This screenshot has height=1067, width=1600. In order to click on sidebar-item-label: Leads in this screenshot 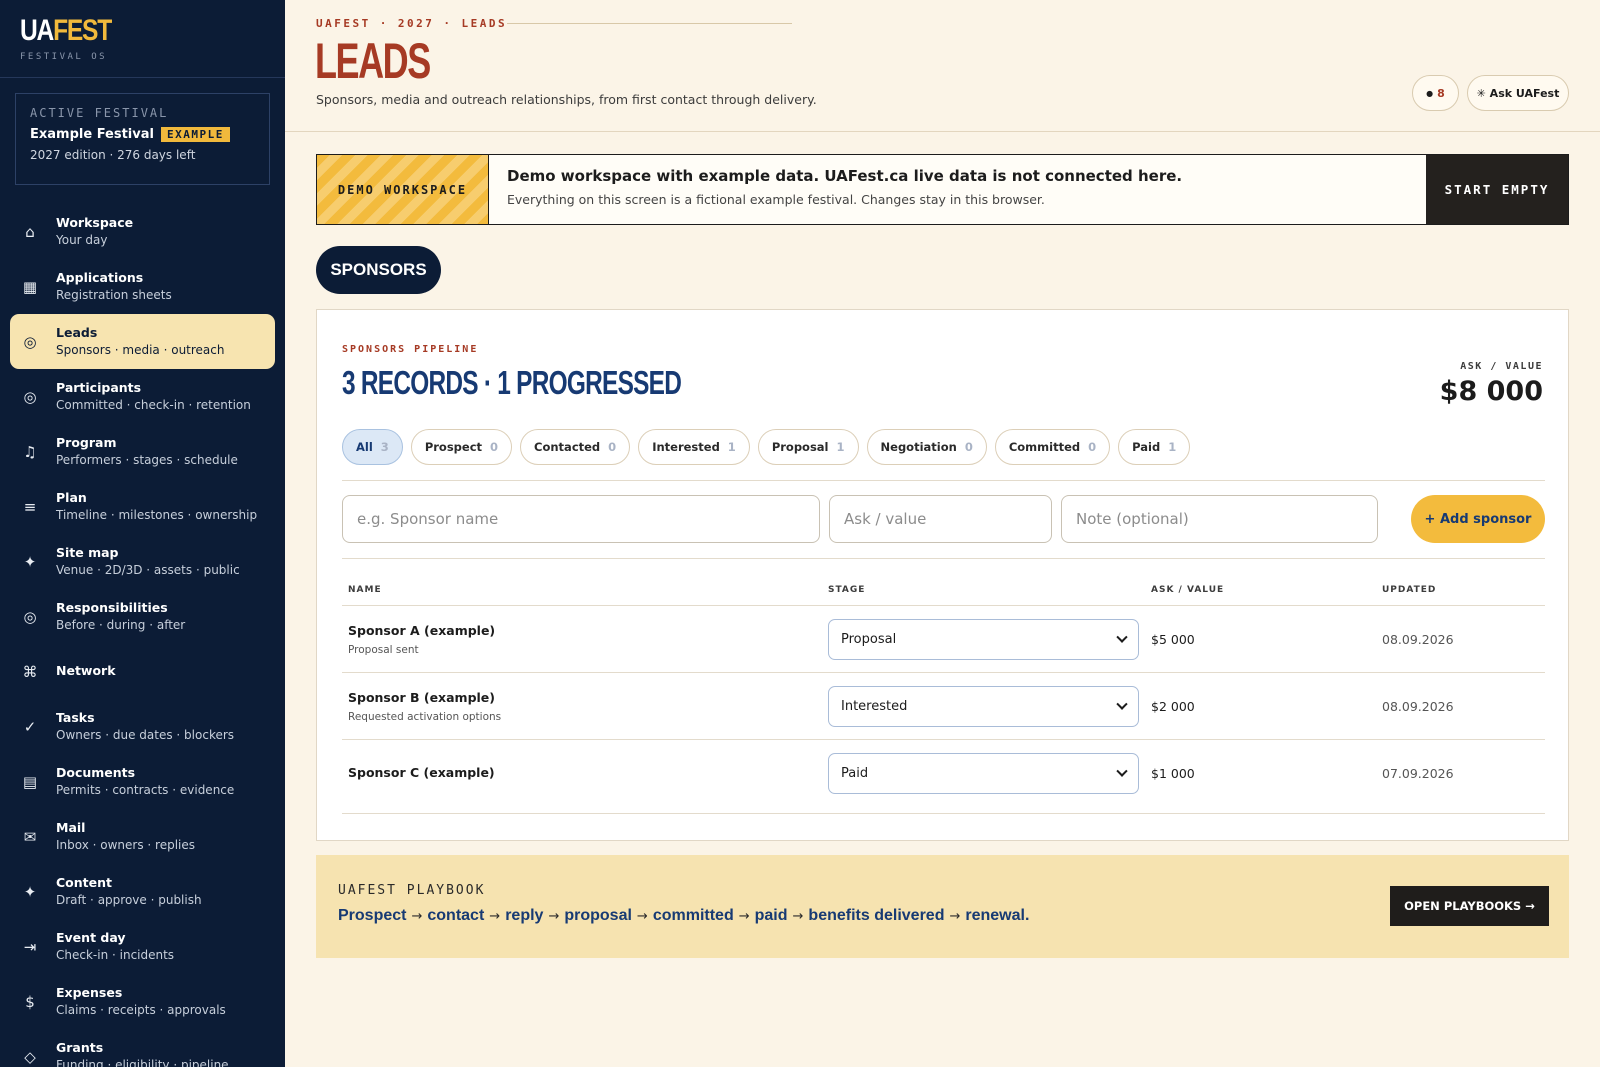, I will do `click(77, 332)`.